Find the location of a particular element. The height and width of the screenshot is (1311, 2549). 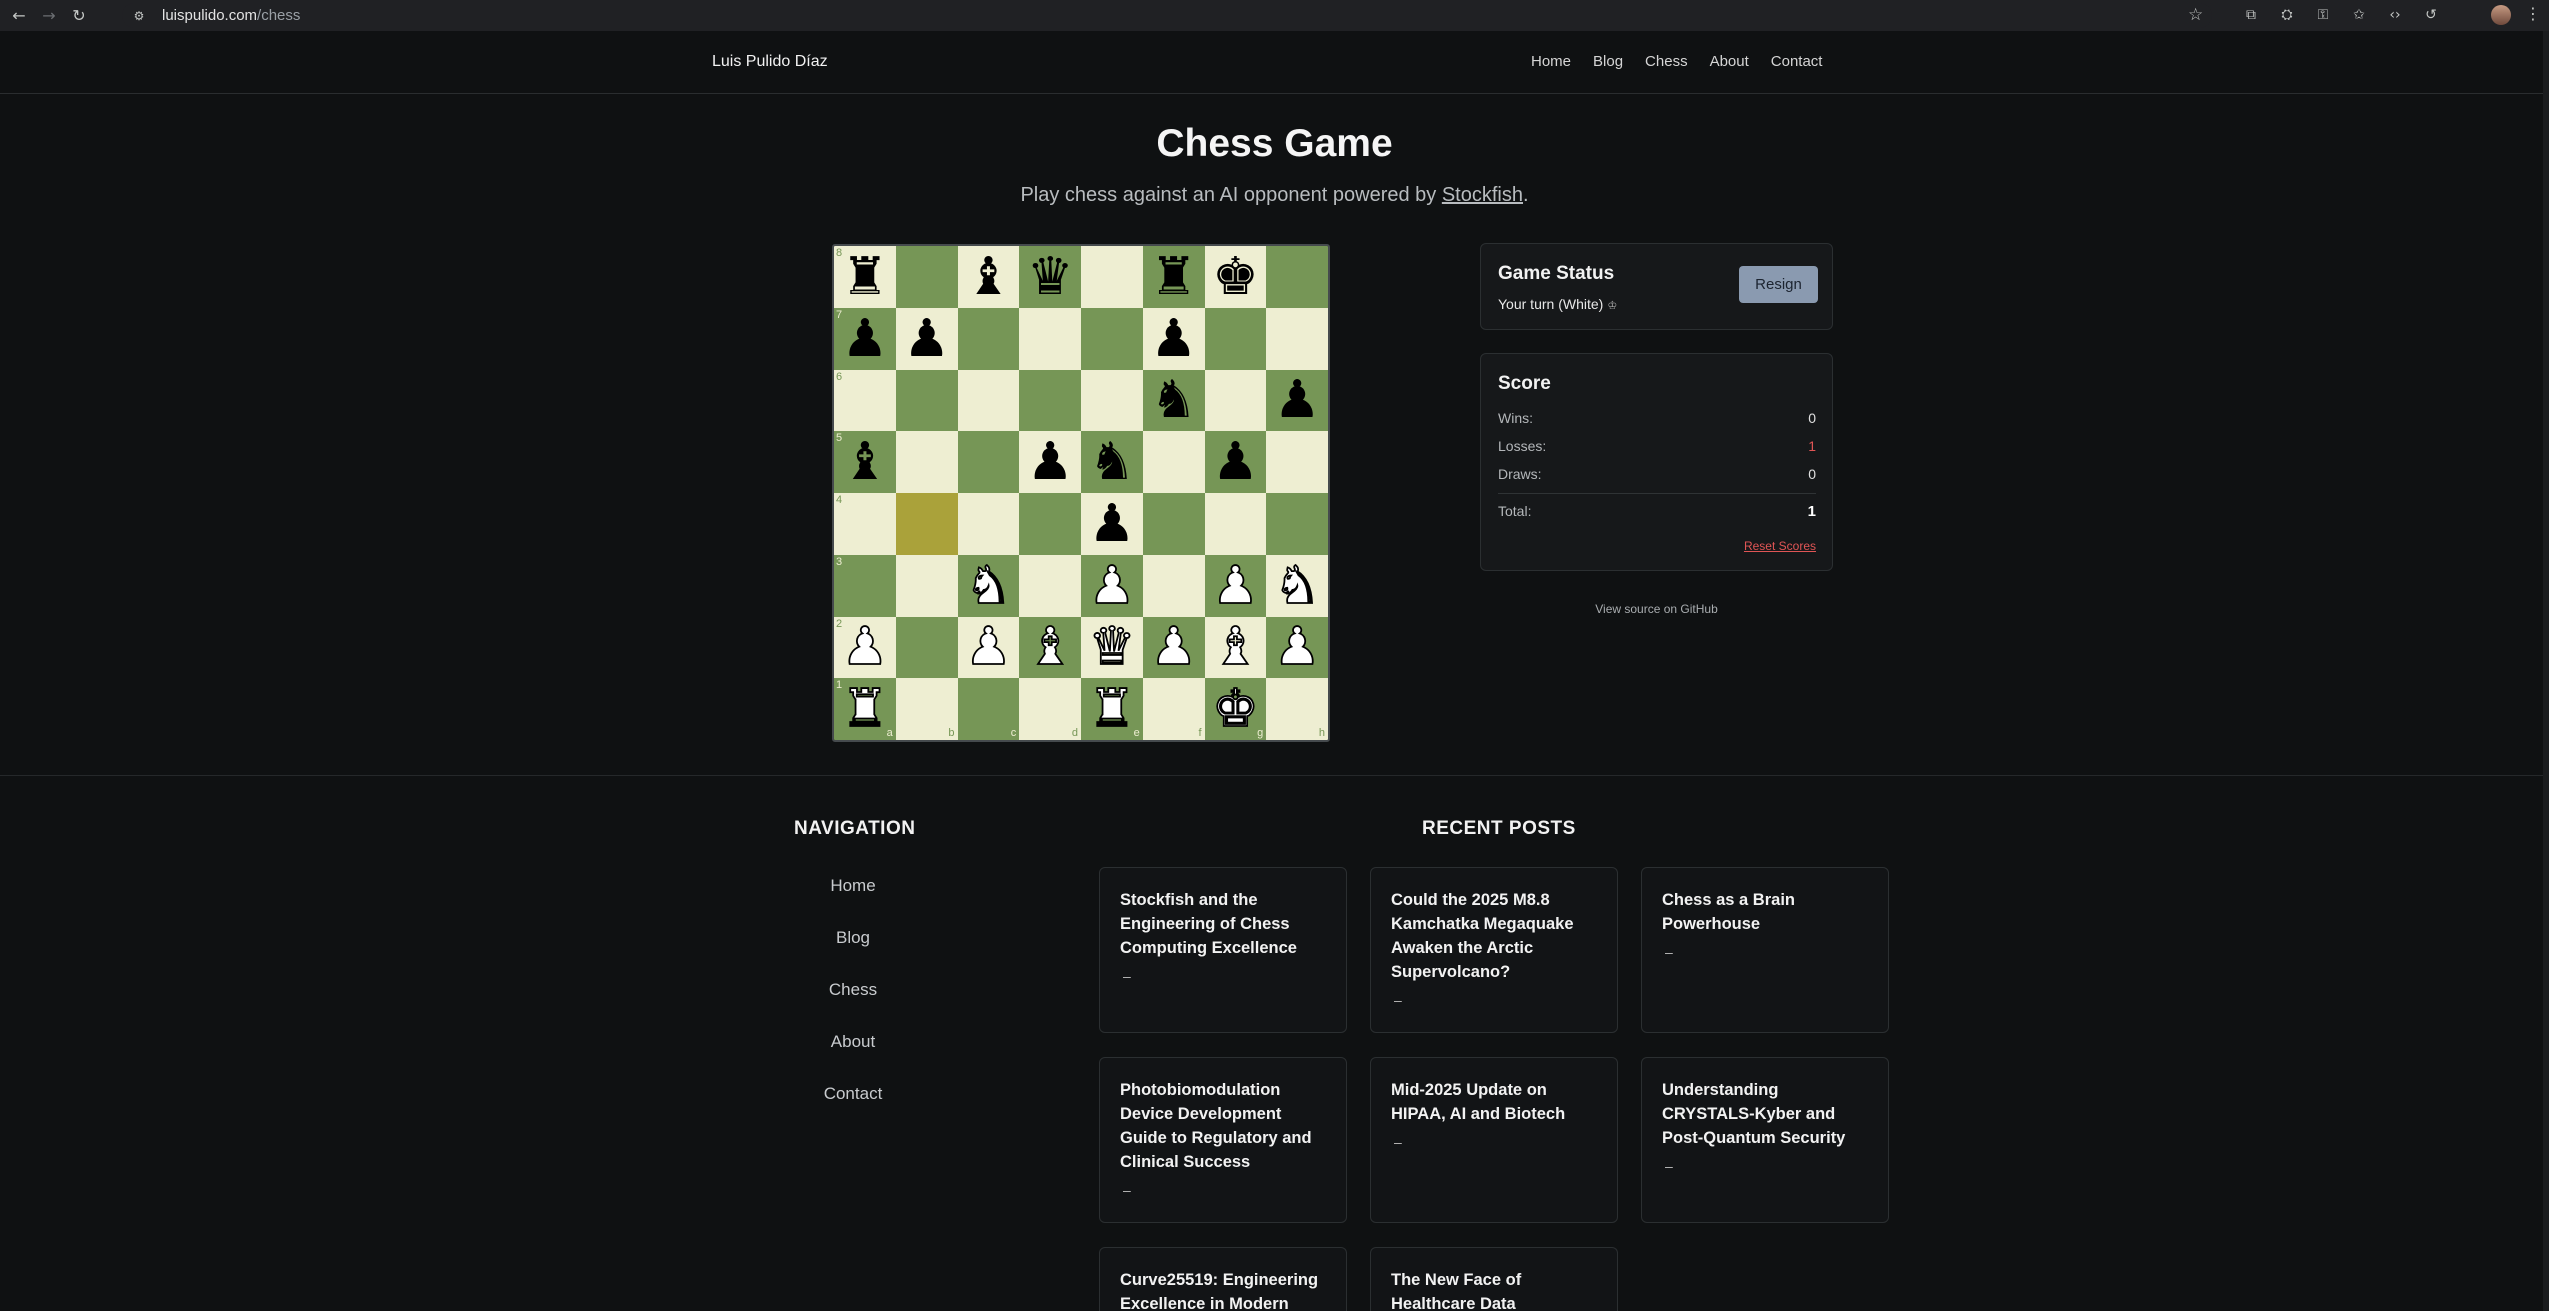

square-e7 is located at coordinates (1112, 338).